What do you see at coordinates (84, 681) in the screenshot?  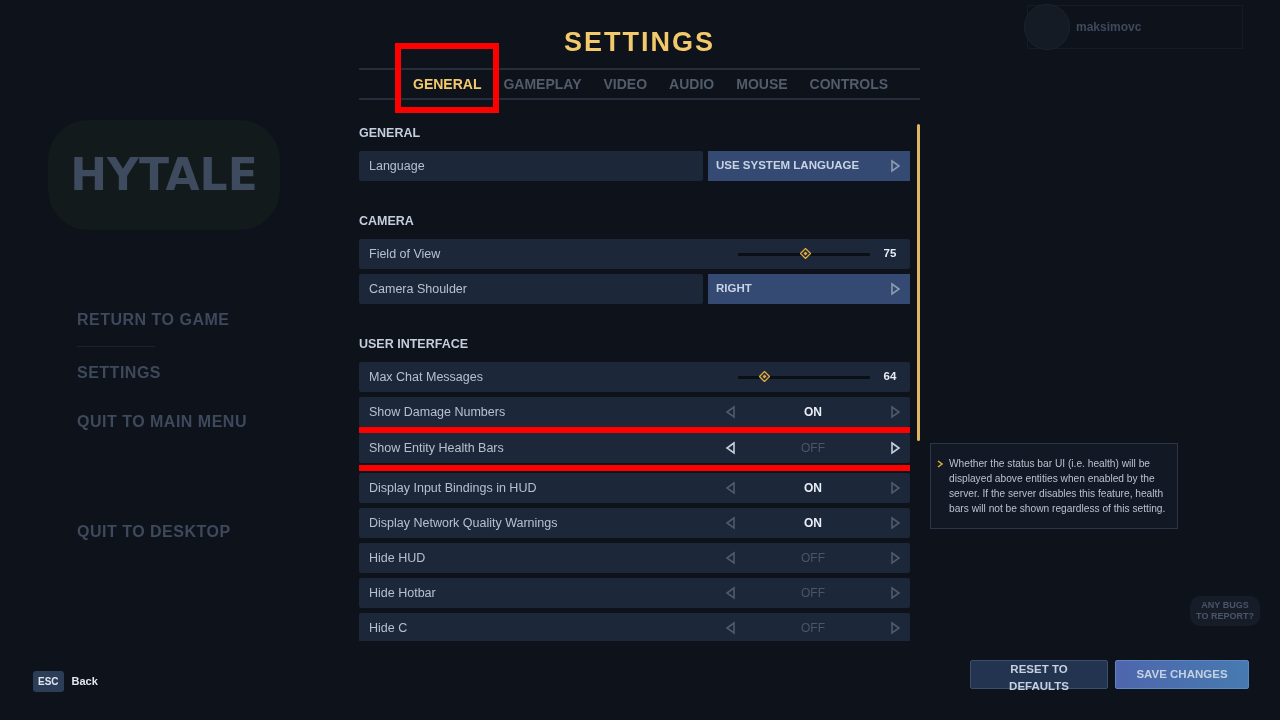 I see `back-label: Back` at bounding box center [84, 681].